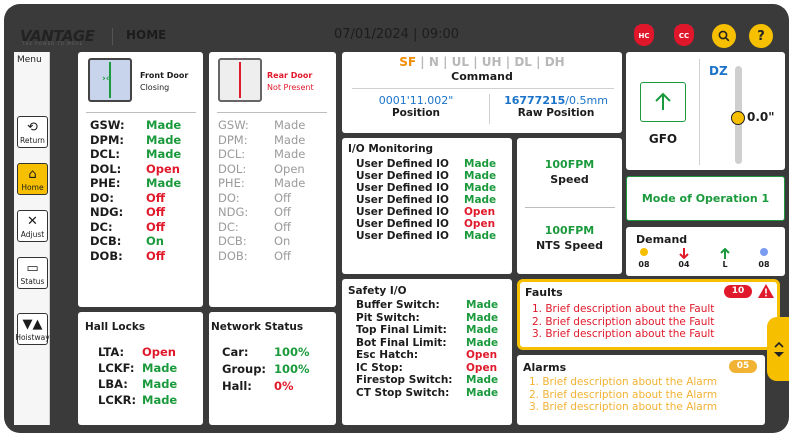 This screenshot has width=793, height=437. Describe the element at coordinates (235, 352) in the screenshot. I see `status-key: Car:` at that location.